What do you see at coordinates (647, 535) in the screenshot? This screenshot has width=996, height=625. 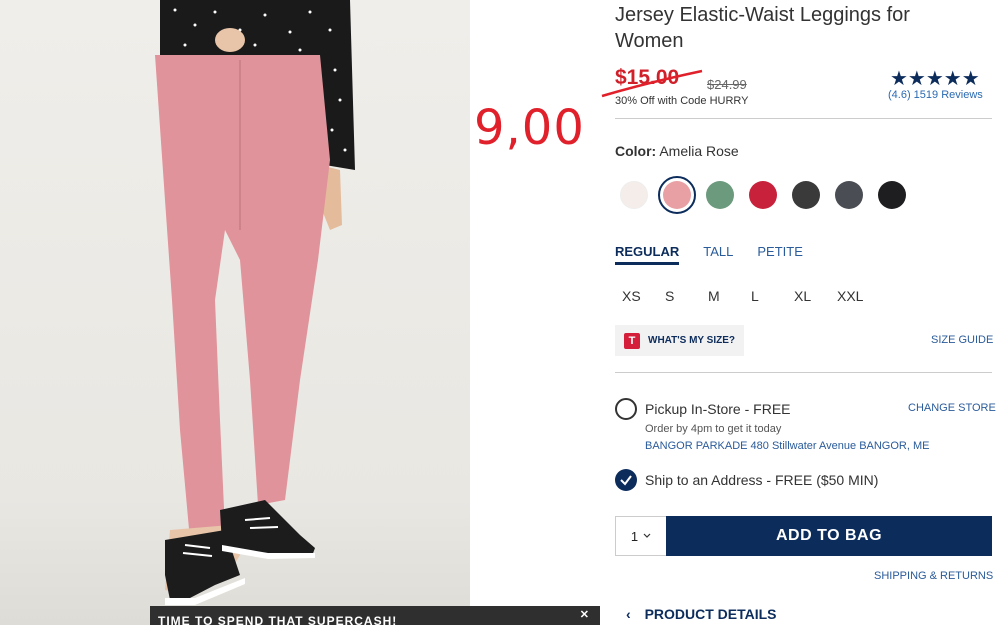 I see `chevron-down-icon` at bounding box center [647, 535].